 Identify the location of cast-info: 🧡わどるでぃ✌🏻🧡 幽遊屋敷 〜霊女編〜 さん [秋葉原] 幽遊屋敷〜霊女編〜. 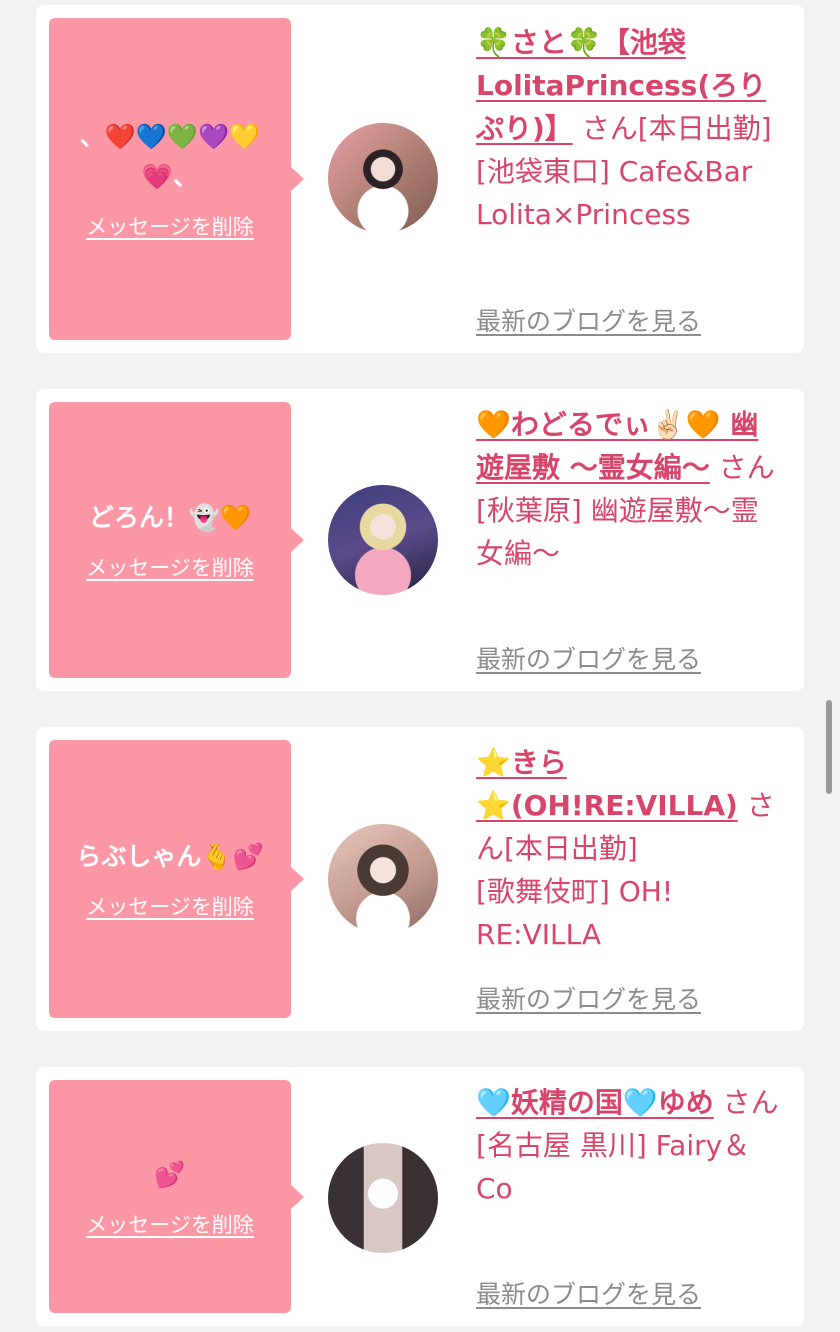
(631, 489).